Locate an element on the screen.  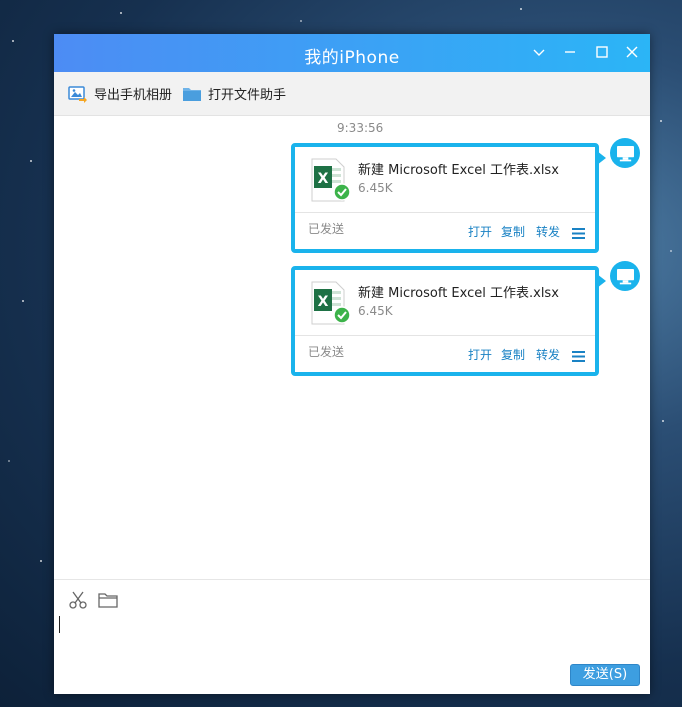
message-input-area: 发送(S) is located at coordinates (352, 636).